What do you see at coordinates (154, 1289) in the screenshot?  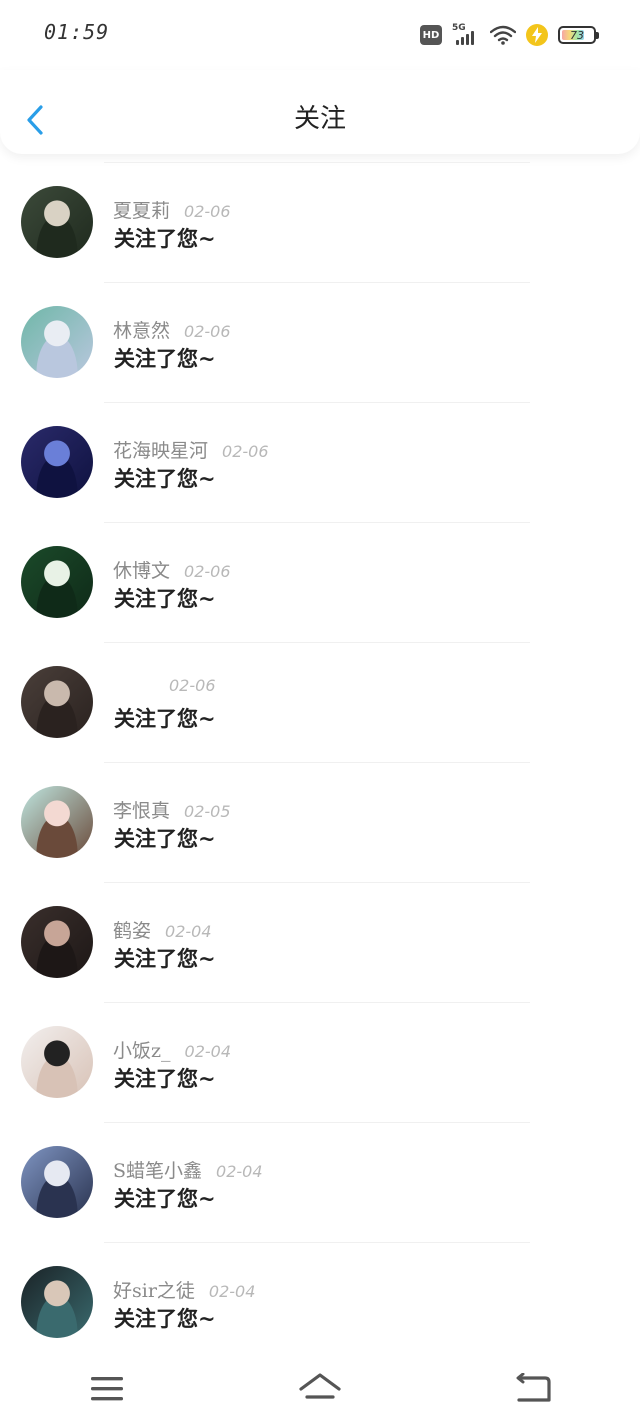 I see `user-name: 好sir之徒` at bounding box center [154, 1289].